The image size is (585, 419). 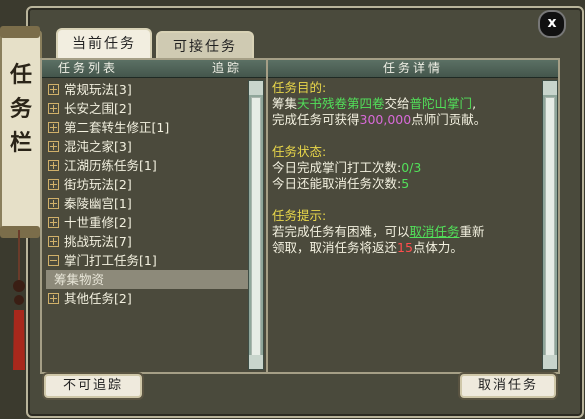 I want to click on objective-line-2: 完成任务可获得300,000点师门贡献。, so click(x=405, y=120).